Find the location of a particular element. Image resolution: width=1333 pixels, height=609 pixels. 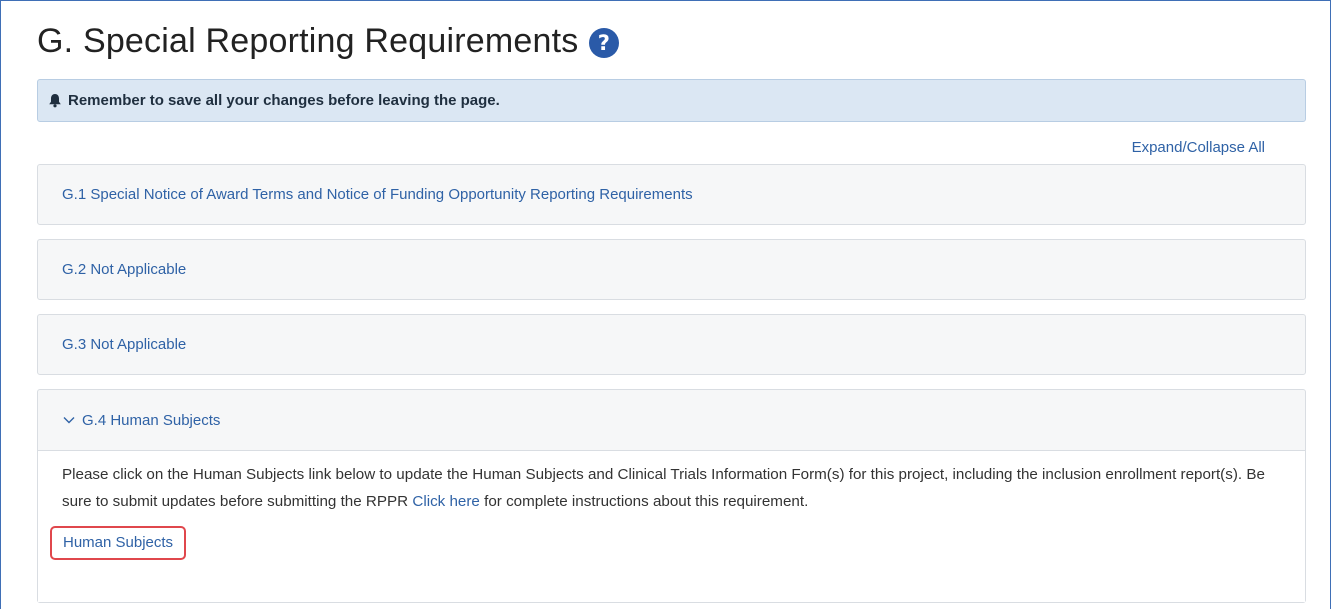

chevron-down-icon is located at coordinates (69, 420).